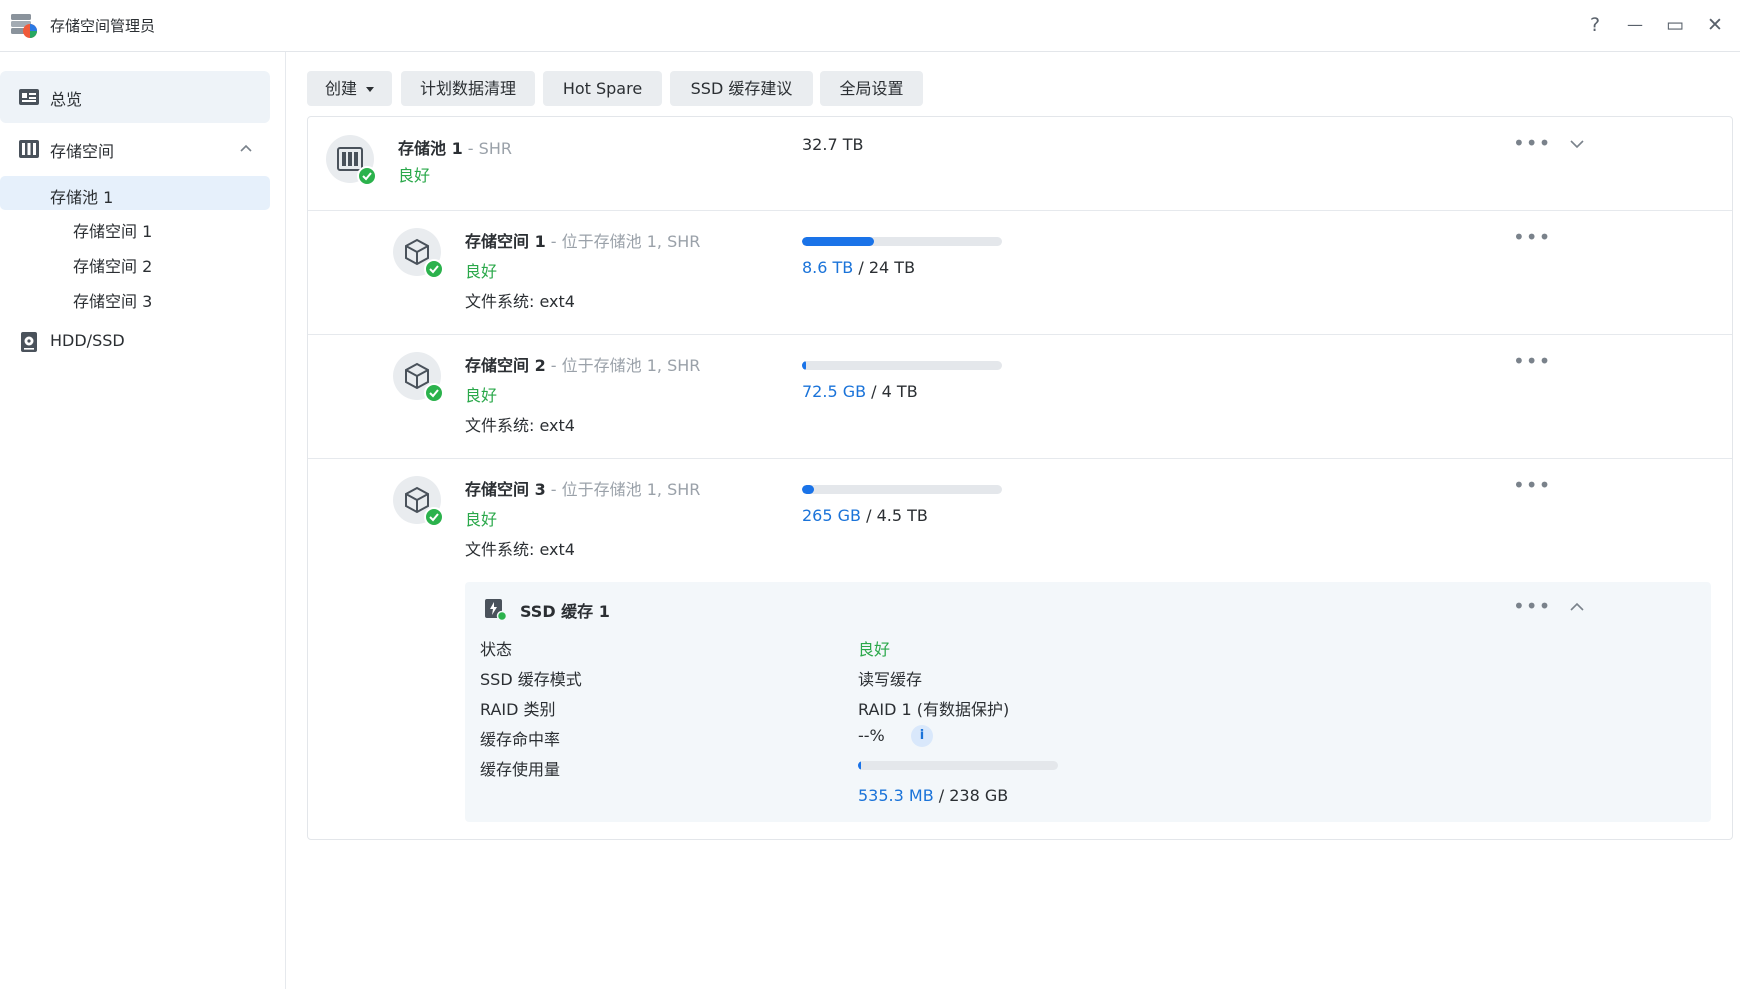 This screenshot has width=1740, height=989. What do you see at coordinates (505, 241) in the screenshot?
I see `volume-name-text: 存储空间 1` at bounding box center [505, 241].